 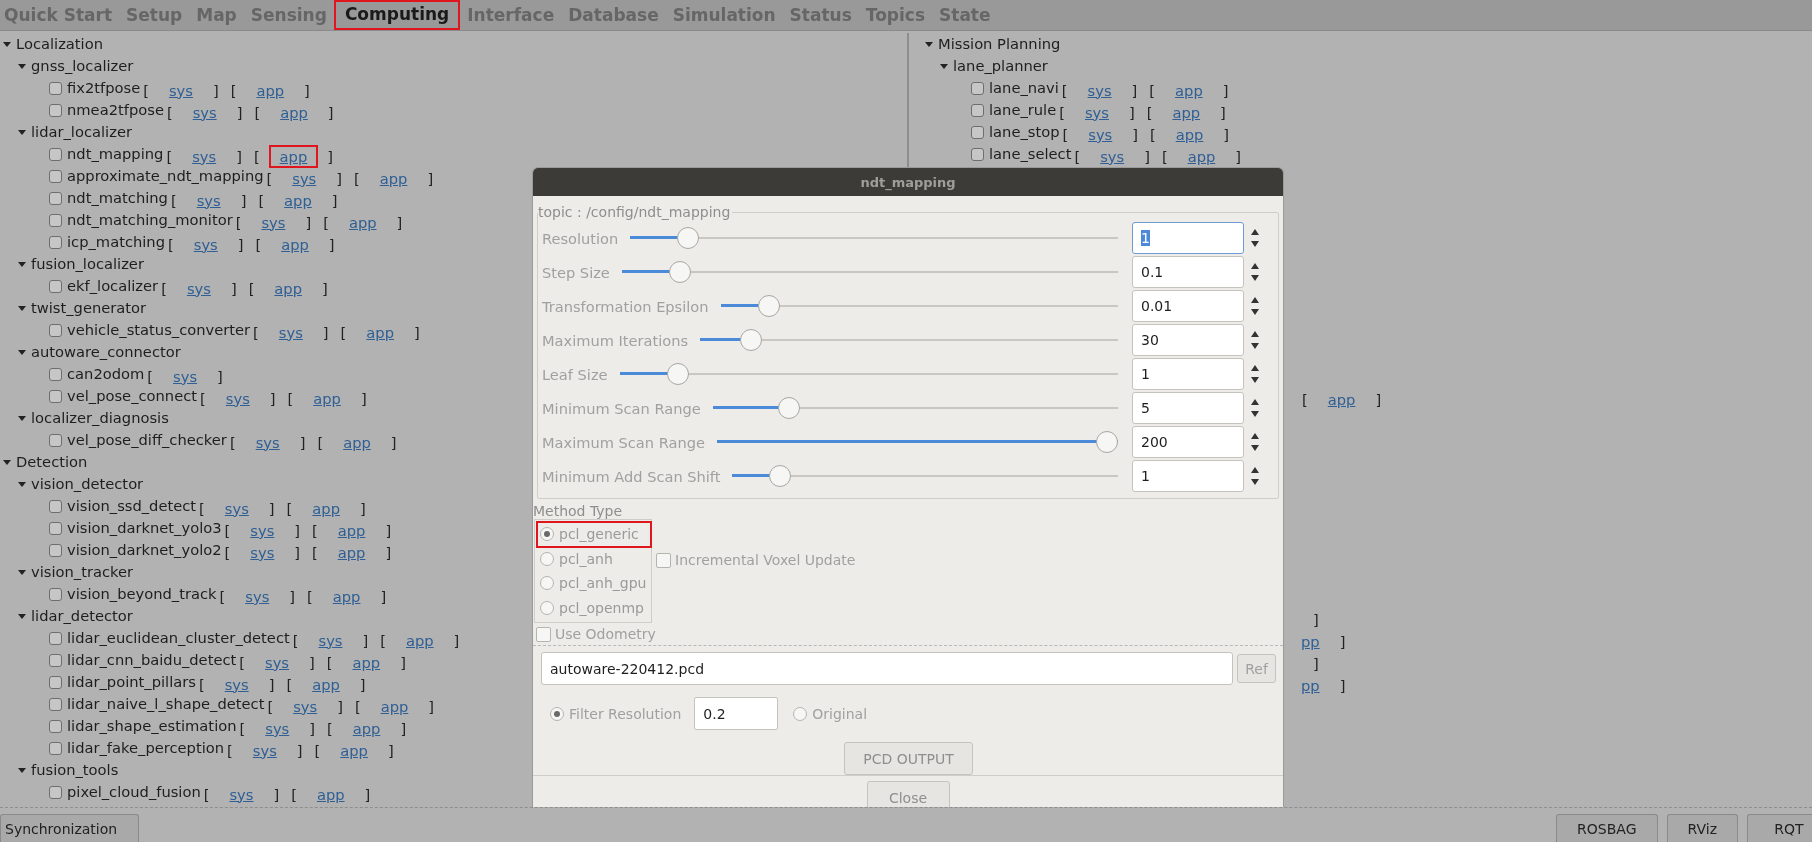 What do you see at coordinates (1188, 272) in the screenshot?
I see `number-field: 0.1` at bounding box center [1188, 272].